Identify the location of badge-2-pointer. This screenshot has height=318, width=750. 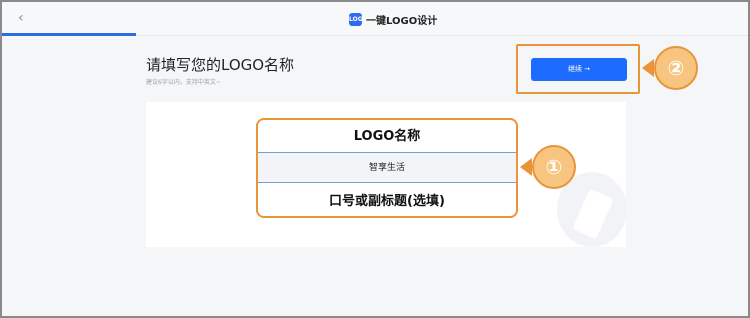
(648, 68).